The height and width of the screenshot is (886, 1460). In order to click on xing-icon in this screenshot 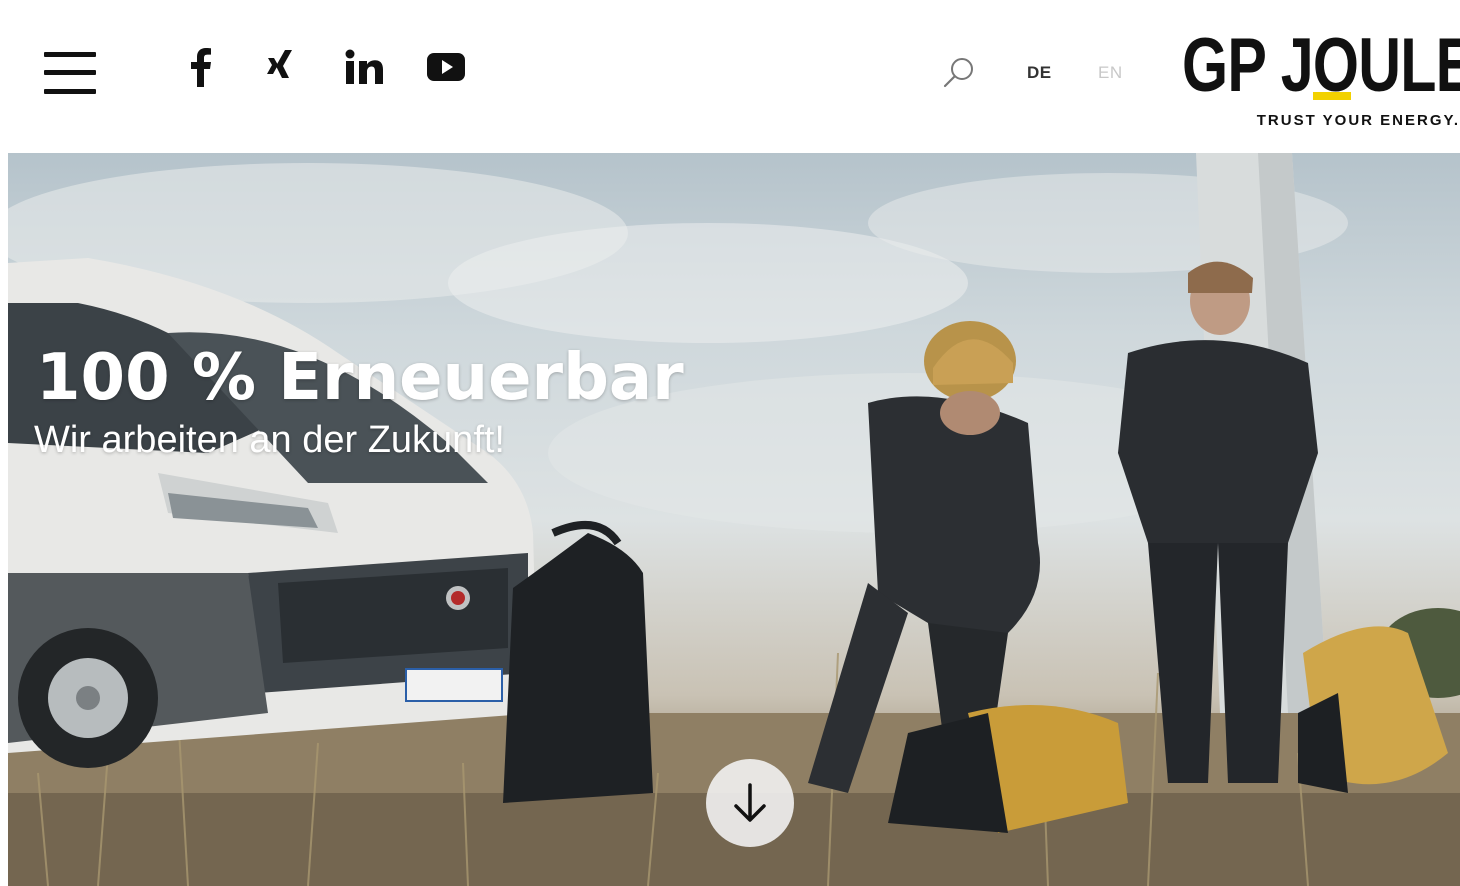, I will do `click(280, 67)`.